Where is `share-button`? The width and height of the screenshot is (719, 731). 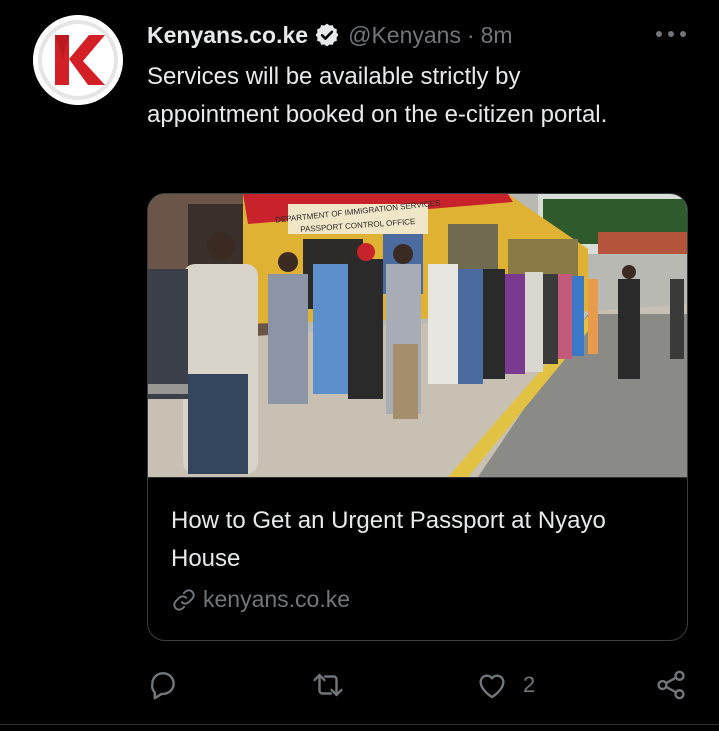
share-button is located at coordinates (671, 685).